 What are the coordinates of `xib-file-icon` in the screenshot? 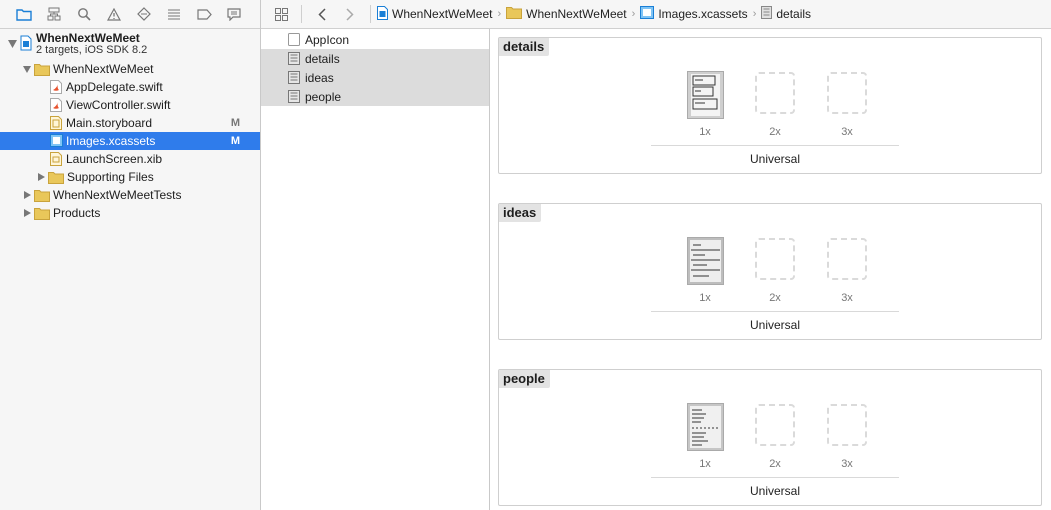 It's located at (56, 159).